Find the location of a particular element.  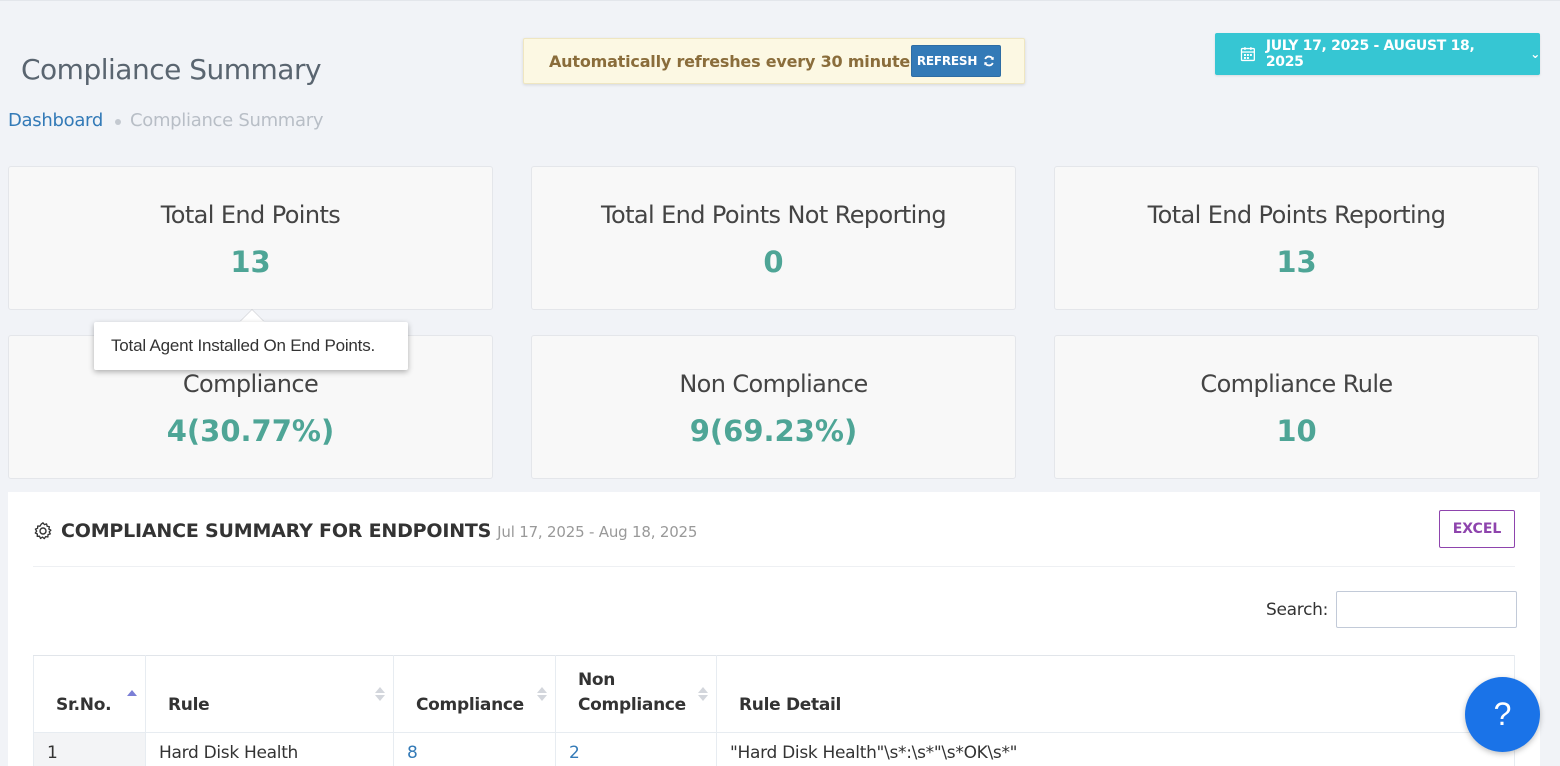

stat-card-compliance-rule: Compliance Rule 10 is located at coordinates (1296, 407).